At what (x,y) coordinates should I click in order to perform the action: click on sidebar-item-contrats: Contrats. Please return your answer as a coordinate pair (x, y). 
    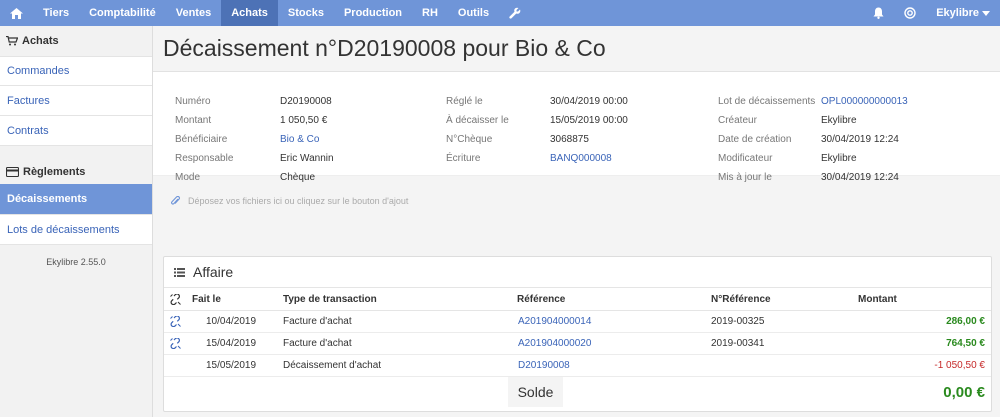
    Looking at the image, I should click on (76, 131).